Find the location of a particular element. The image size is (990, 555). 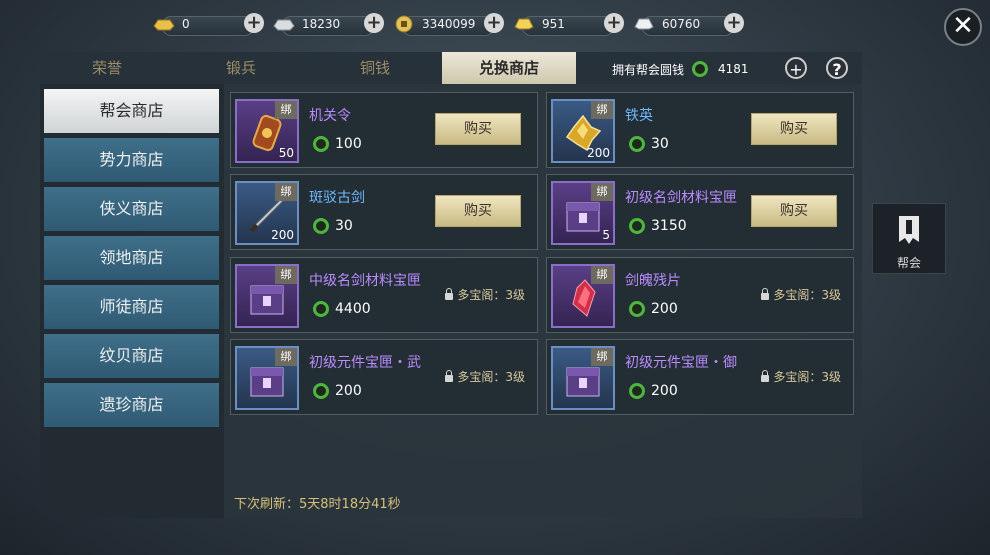

shop-item-card: 绑 中级名剑材料宝匣 4400 多宝阁：3级 is located at coordinates (384, 295).